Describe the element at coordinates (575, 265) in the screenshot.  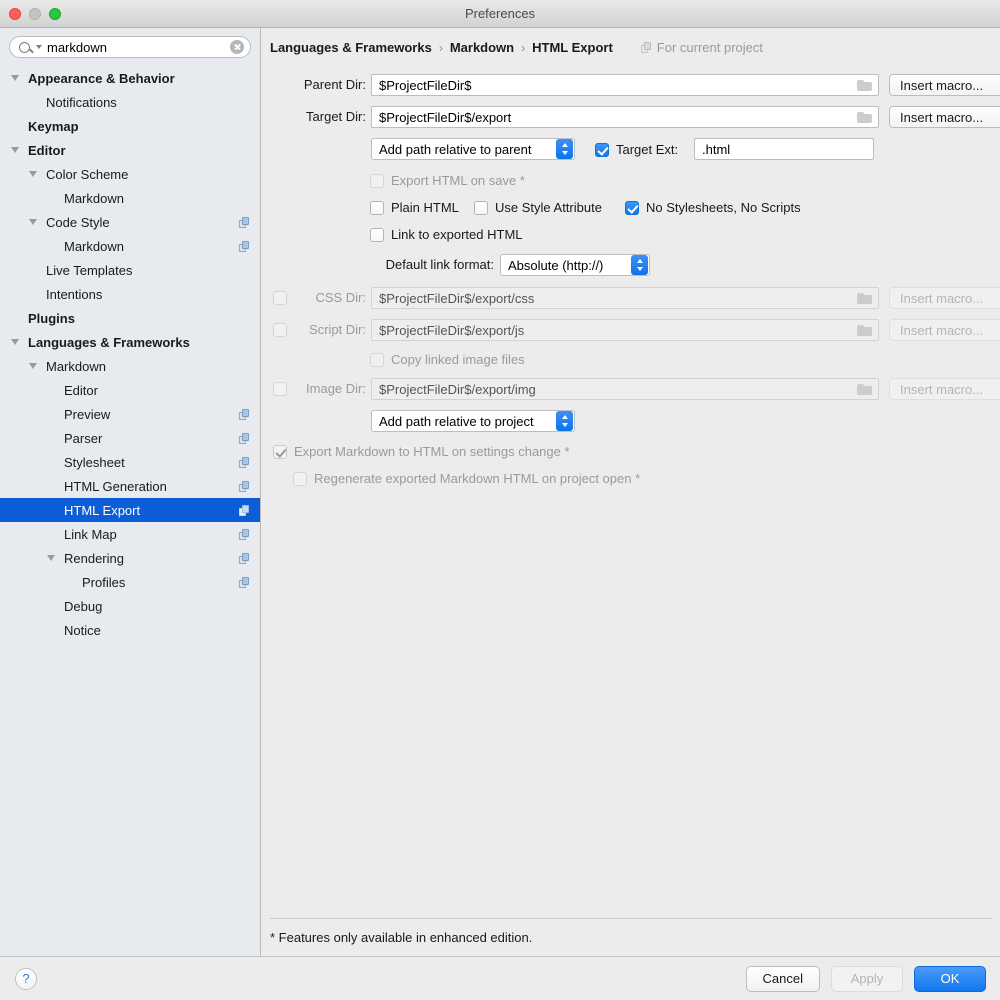
I see `default-link-format-select: Absolute (http://)` at that location.